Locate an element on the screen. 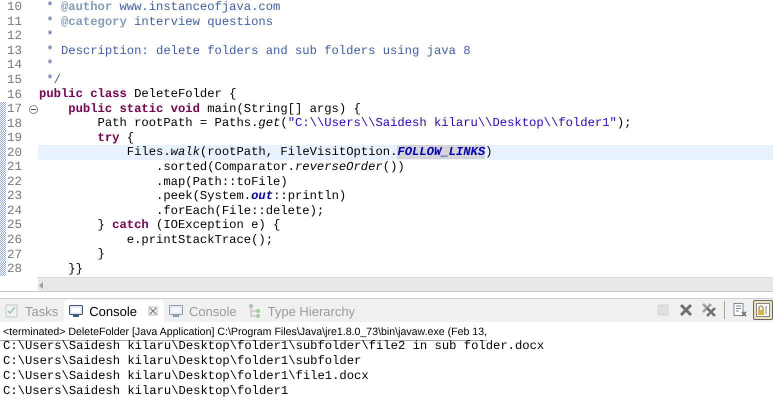 Image resolution: width=773 pixels, height=406 pixels. line-number: 24 is located at coordinates (15, 211).